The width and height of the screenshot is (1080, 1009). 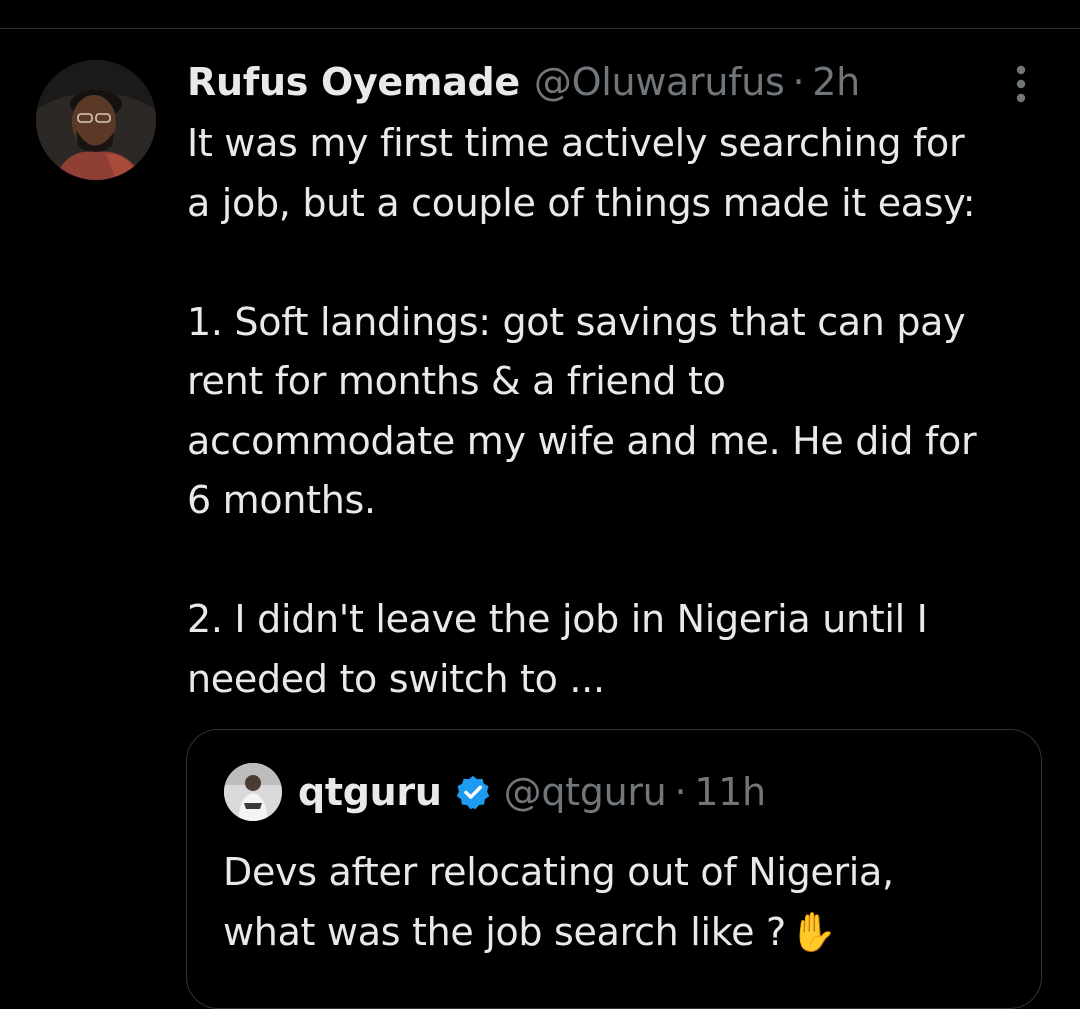 What do you see at coordinates (473, 792) in the screenshot?
I see `verified-badge-icon` at bounding box center [473, 792].